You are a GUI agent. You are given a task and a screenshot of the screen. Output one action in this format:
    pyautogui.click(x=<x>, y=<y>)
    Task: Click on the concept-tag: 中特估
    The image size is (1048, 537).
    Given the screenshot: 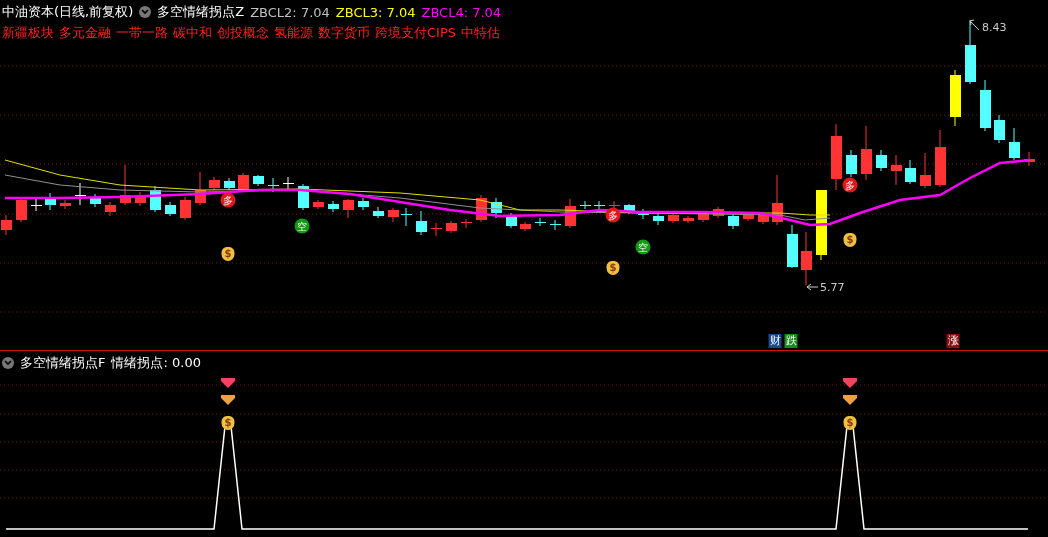 What is the action you would take?
    pyautogui.click(x=480, y=33)
    